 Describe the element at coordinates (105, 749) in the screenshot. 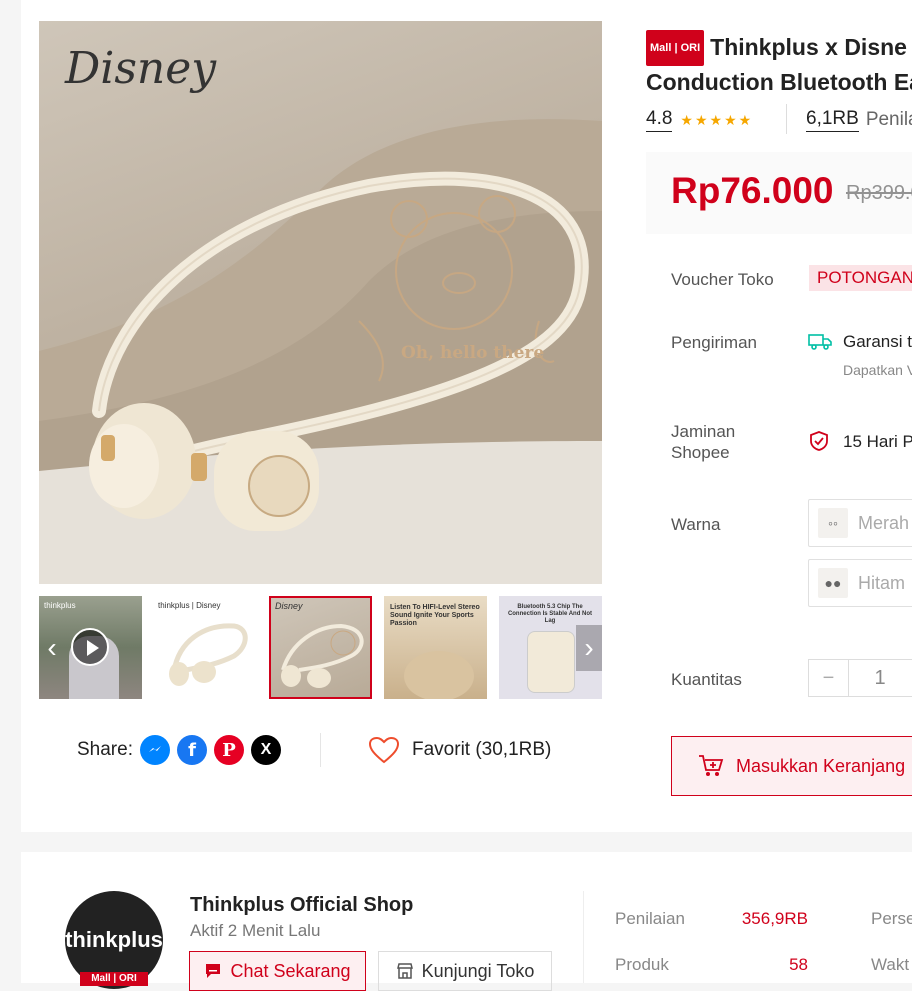

I see `share-label: Share:` at that location.